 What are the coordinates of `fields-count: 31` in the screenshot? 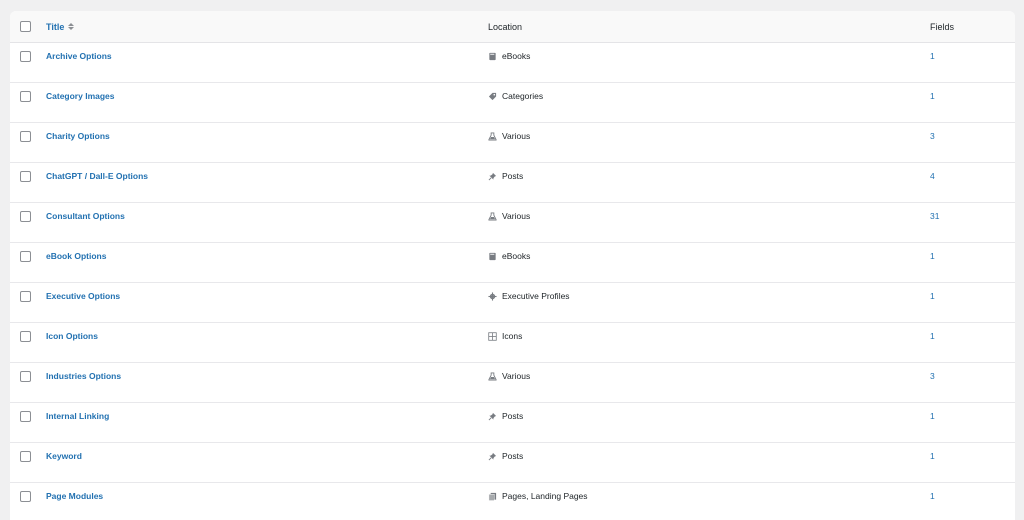 It's located at (934, 216).